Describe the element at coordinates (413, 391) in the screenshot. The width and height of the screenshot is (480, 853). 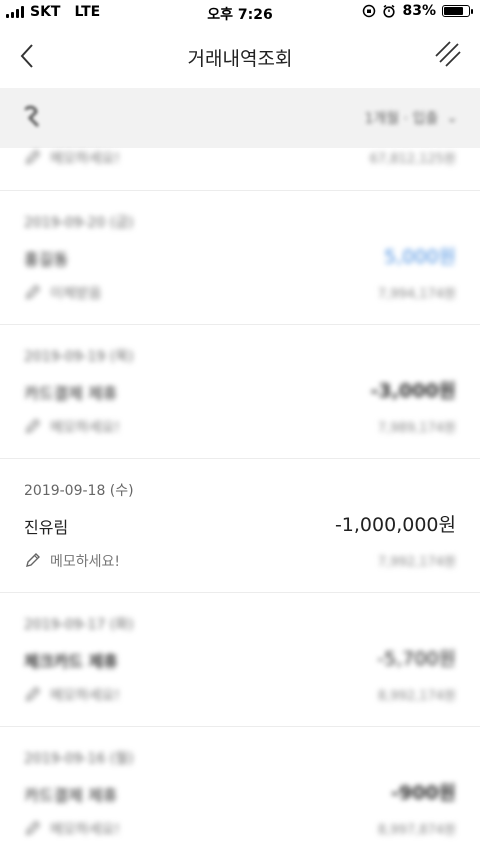
I see `transaction-amount: -3,000원` at that location.